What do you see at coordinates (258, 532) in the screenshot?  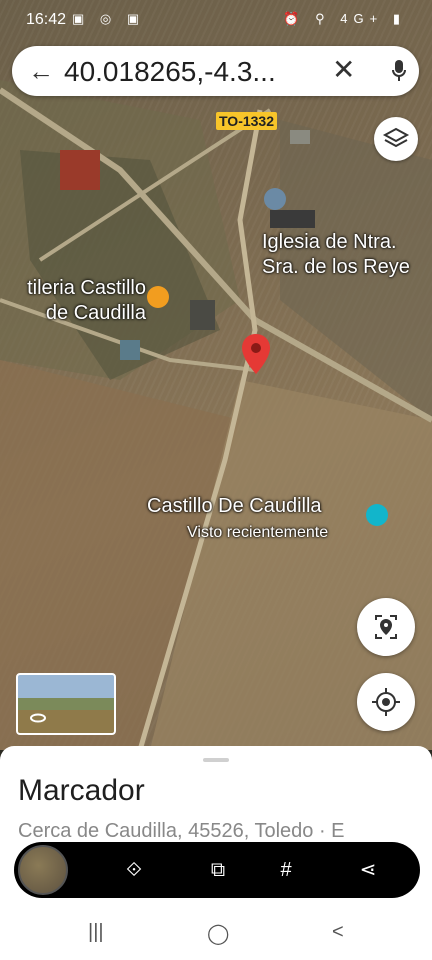 I see `recently-viewed-label: Visto recientemente` at bounding box center [258, 532].